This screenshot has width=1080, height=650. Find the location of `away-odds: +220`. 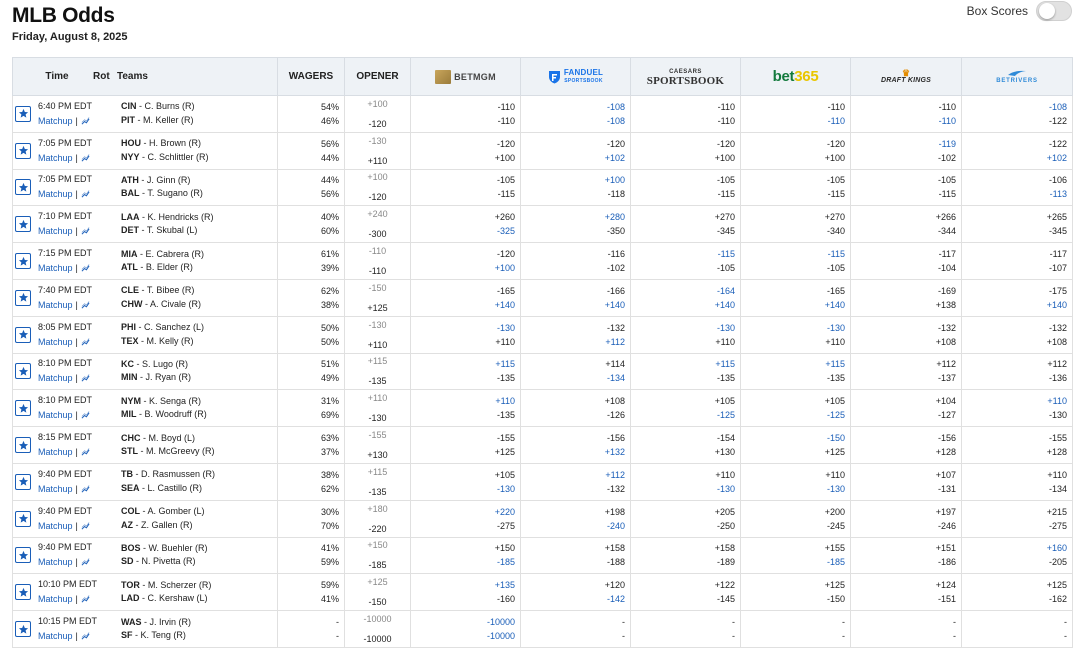

away-odds: +220 is located at coordinates (463, 512).